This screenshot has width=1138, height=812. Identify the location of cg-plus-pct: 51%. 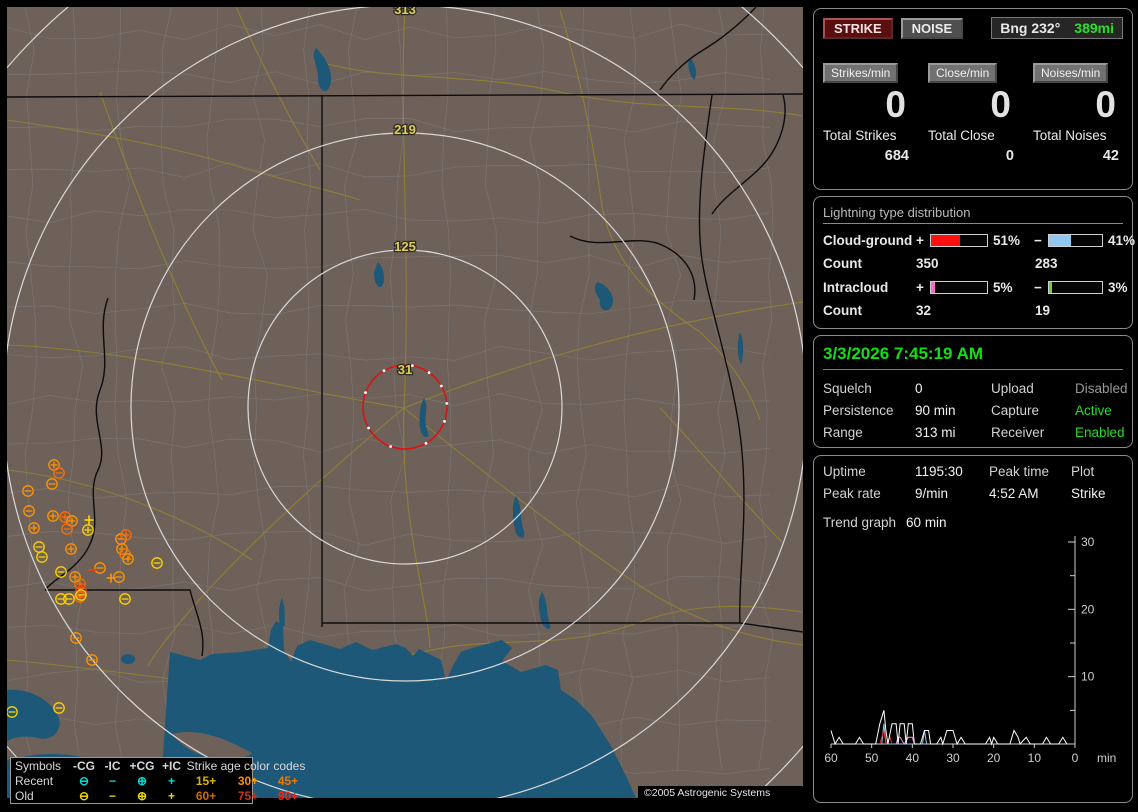
(1007, 240).